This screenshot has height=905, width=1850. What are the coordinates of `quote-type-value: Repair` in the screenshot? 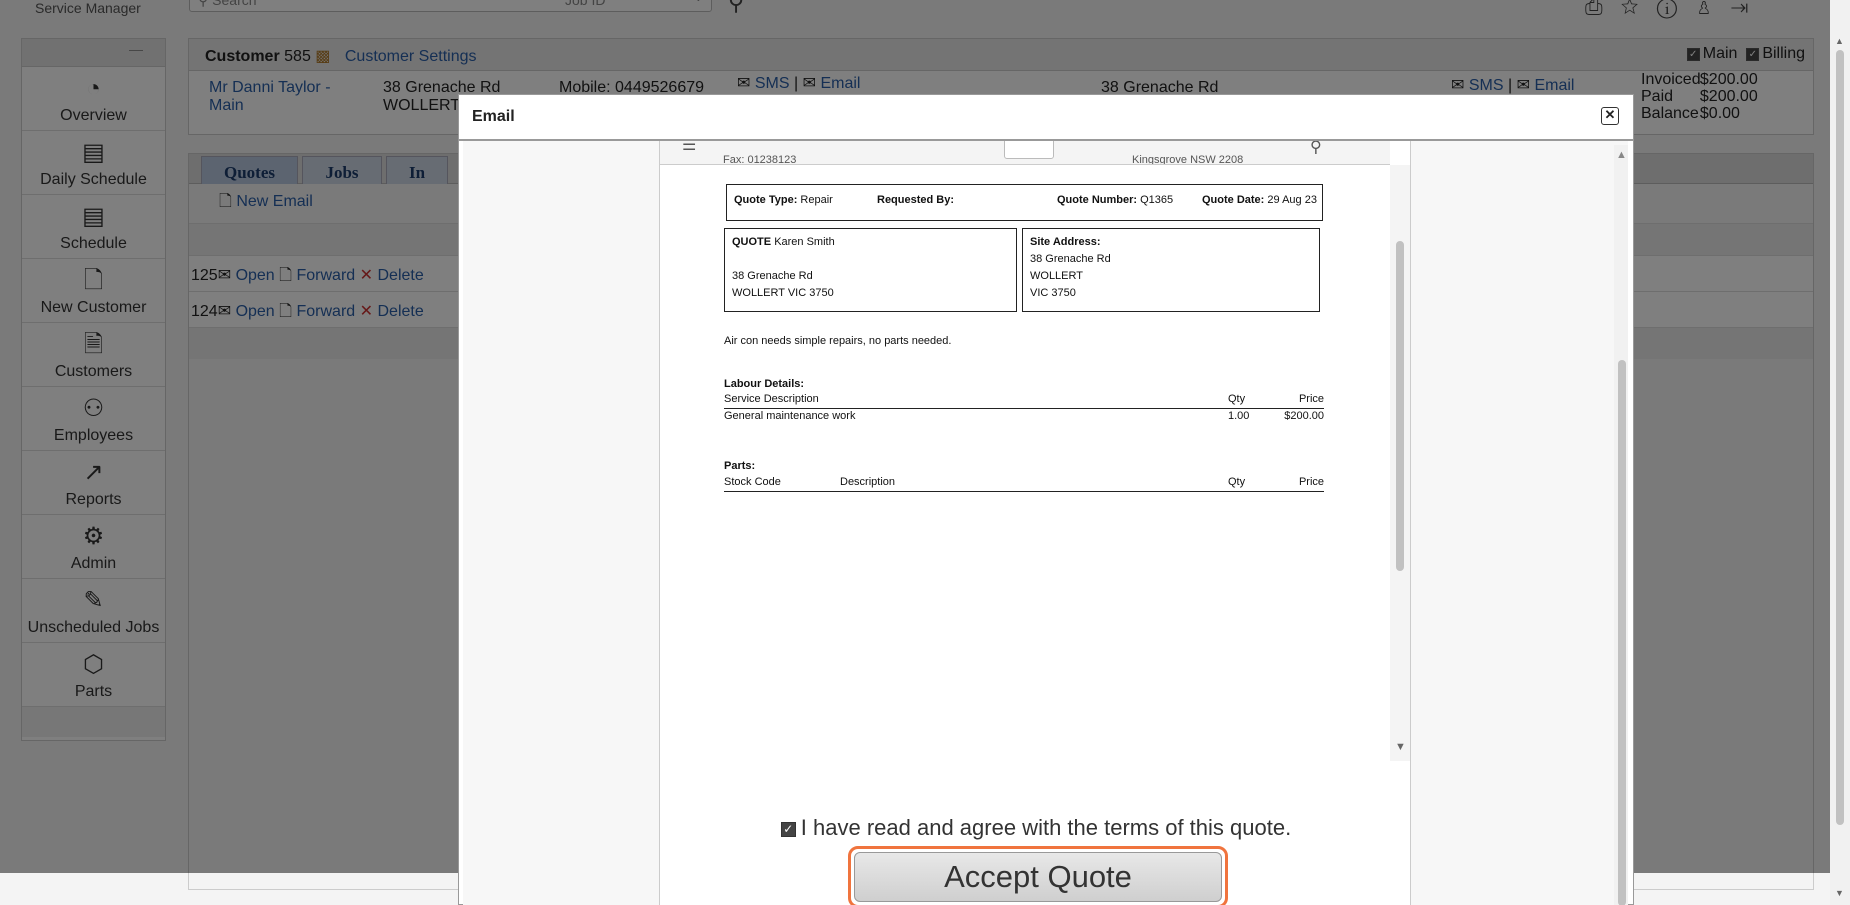 It's located at (816, 200).